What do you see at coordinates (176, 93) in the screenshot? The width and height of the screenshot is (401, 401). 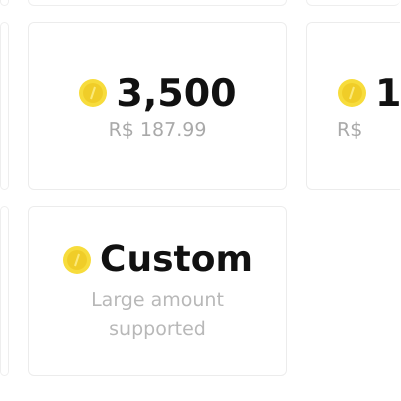 I see `coin-amount: 3,500` at bounding box center [176, 93].